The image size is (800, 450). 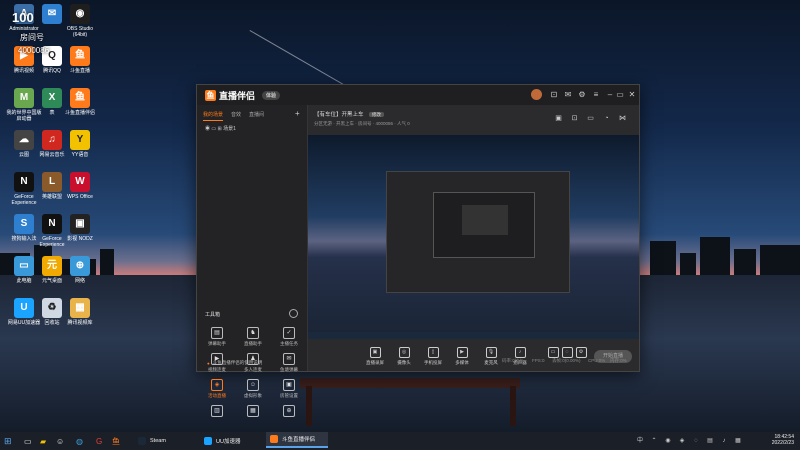 What do you see at coordinates (738, 441) in the screenshot?
I see `notification-icon: ▦` at bounding box center [738, 441].